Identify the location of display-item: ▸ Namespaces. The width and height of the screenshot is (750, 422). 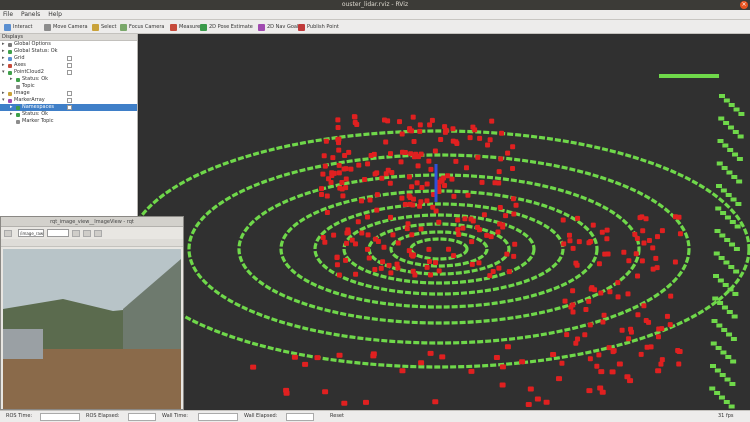
(68, 107).